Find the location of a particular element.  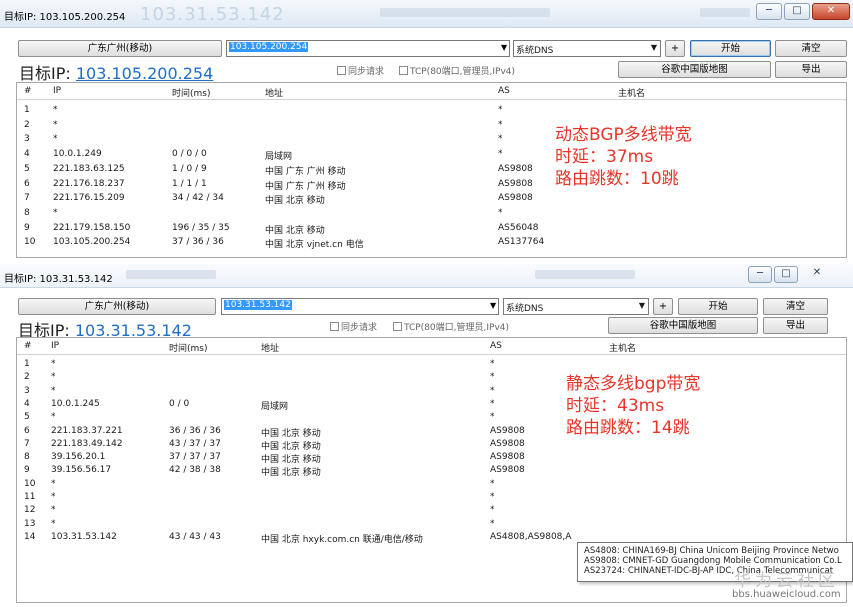

hop-number: 14 is located at coordinates (30, 536).